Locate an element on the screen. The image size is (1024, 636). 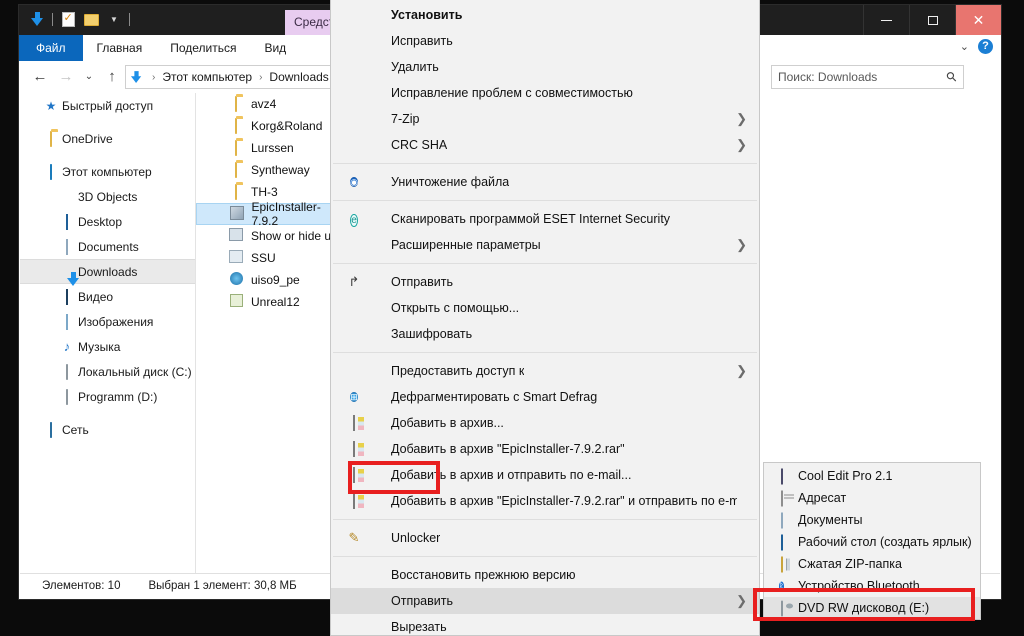
sidebar-item-3d-objects: 3D Objects is located at coordinates (107, 196).